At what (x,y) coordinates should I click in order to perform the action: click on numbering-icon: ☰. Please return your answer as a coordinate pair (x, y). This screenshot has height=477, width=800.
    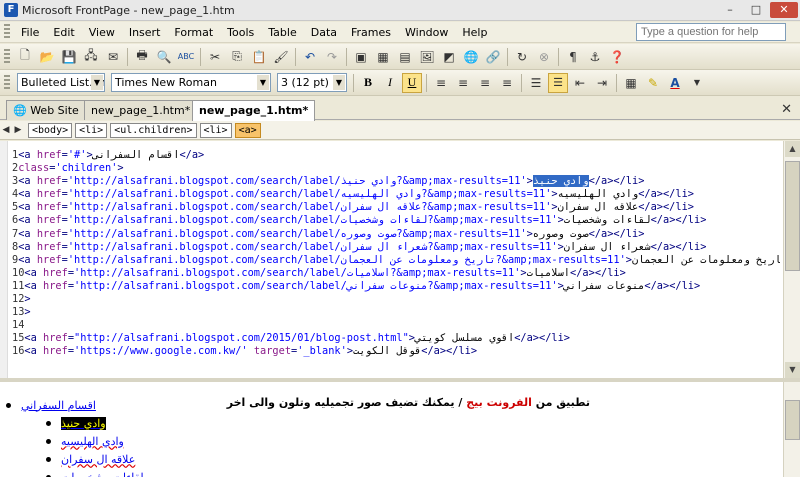
    Looking at the image, I should click on (536, 83).